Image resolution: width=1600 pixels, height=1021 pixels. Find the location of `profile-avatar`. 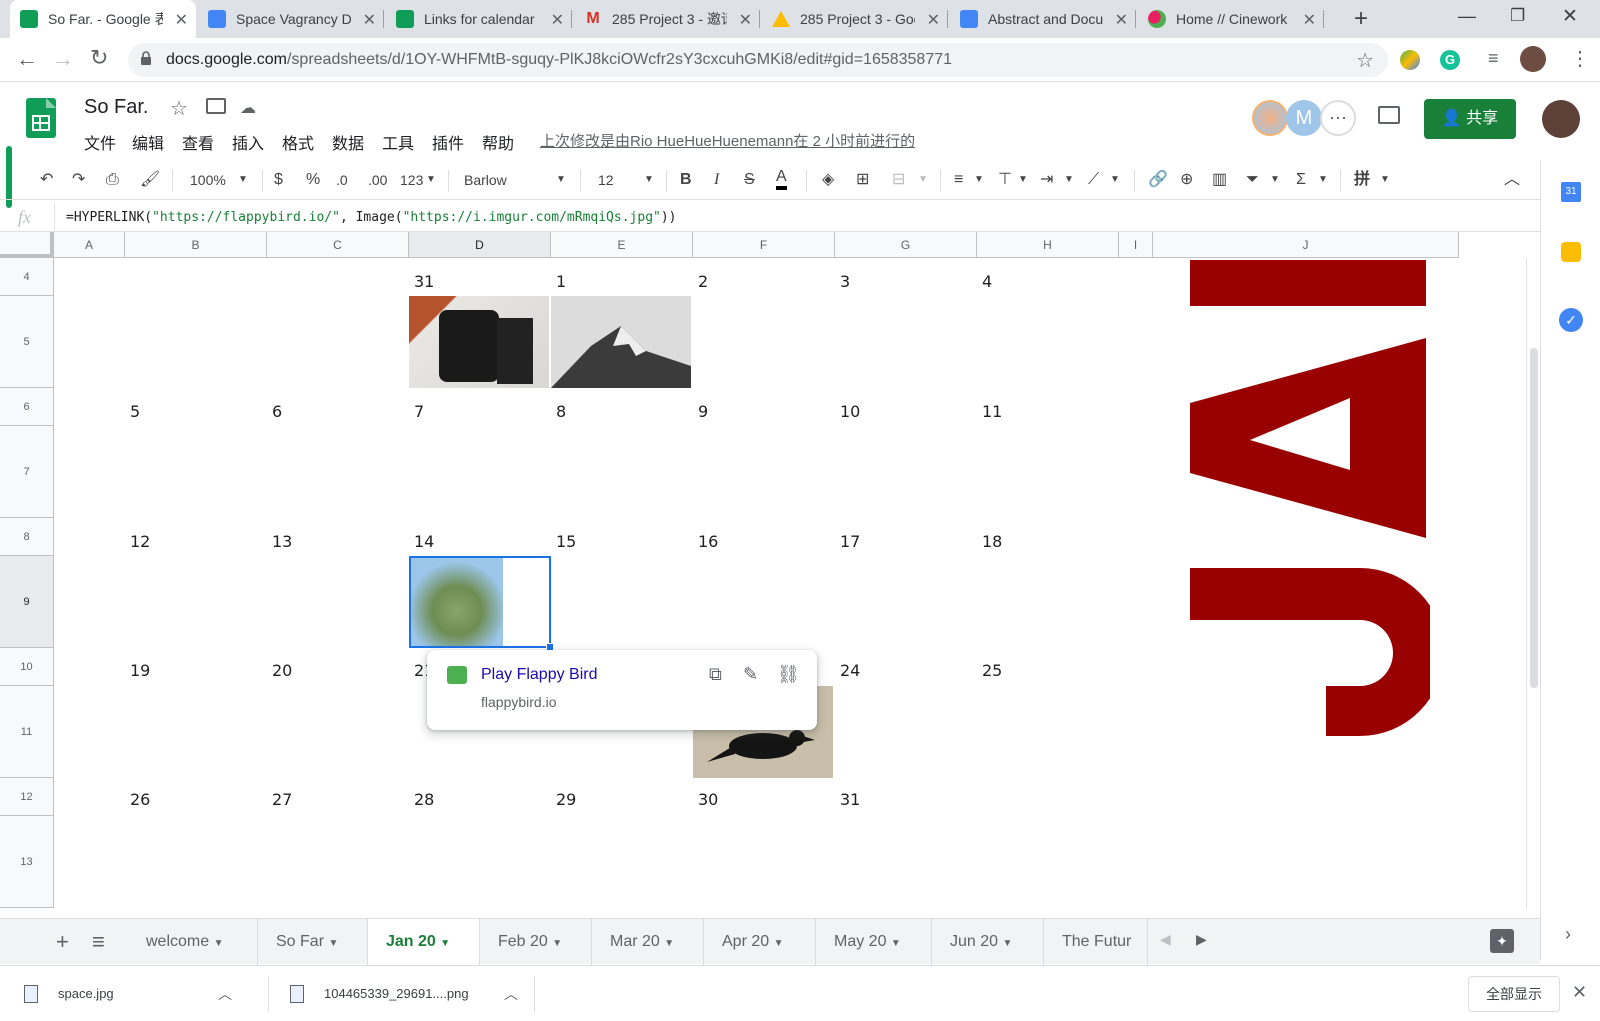

profile-avatar is located at coordinates (1533, 59).